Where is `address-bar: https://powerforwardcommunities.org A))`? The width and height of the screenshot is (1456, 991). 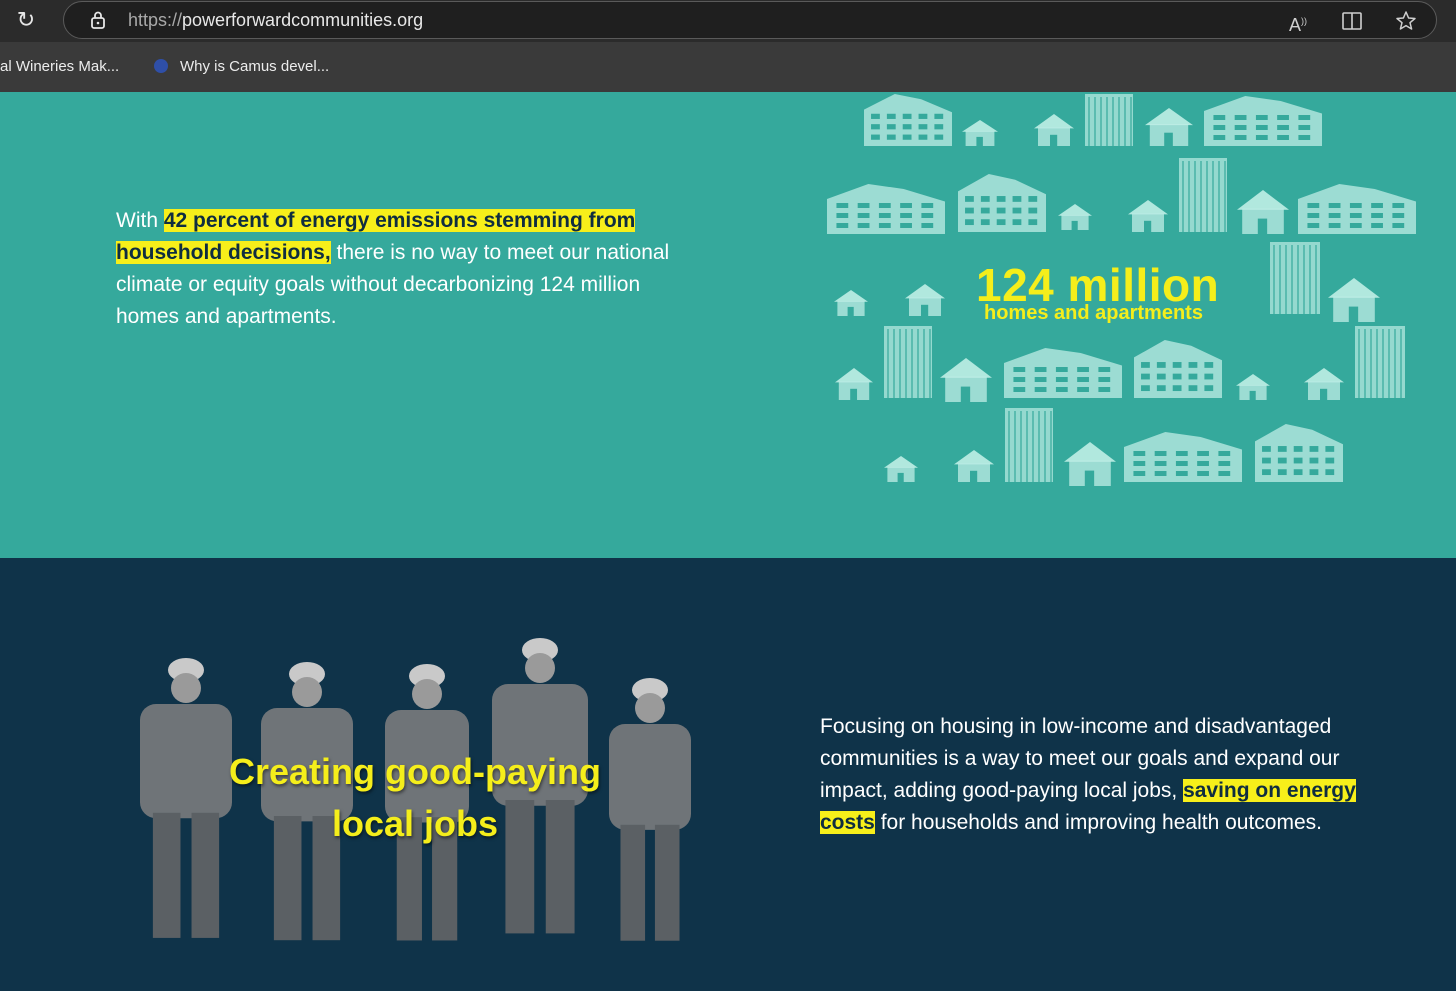
address-bar: https://powerforwardcommunities.org A)) is located at coordinates (750, 20).